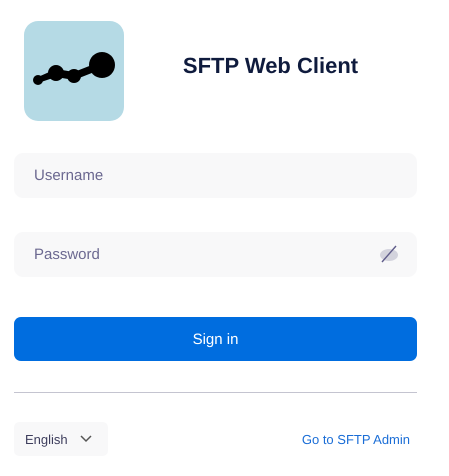  Describe the element at coordinates (61, 439) in the screenshot. I see `language-select: English` at that location.